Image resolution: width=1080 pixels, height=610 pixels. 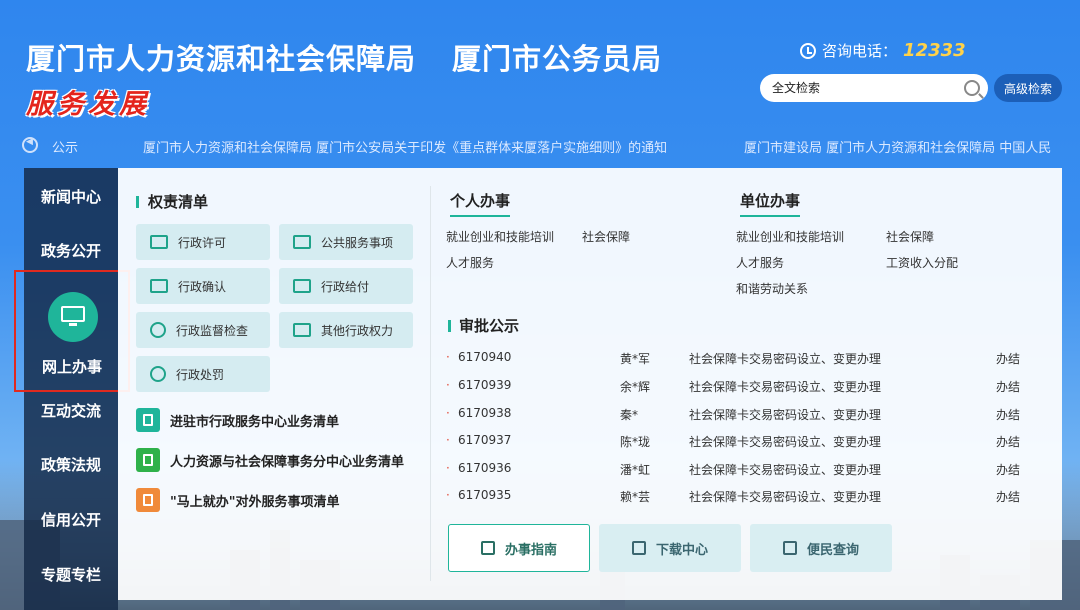 I want to click on tile-admin-payment: 行政给付, so click(x=346, y=286).